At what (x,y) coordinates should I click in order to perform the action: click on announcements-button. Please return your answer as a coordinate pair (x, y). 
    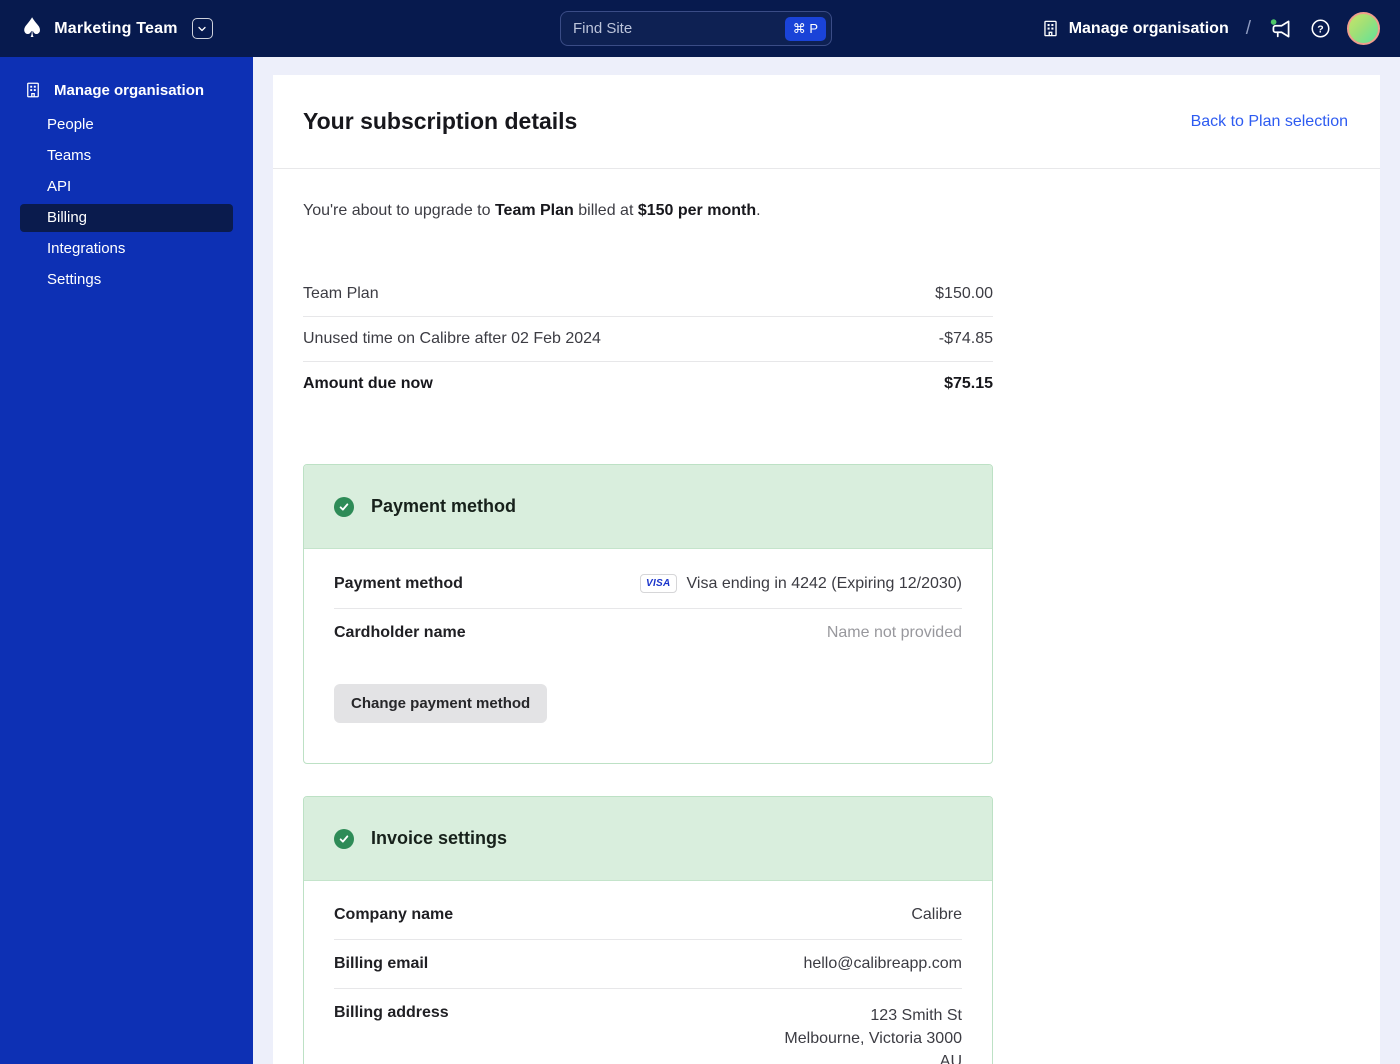
    Looking at the image, I should click on (1281, 29).